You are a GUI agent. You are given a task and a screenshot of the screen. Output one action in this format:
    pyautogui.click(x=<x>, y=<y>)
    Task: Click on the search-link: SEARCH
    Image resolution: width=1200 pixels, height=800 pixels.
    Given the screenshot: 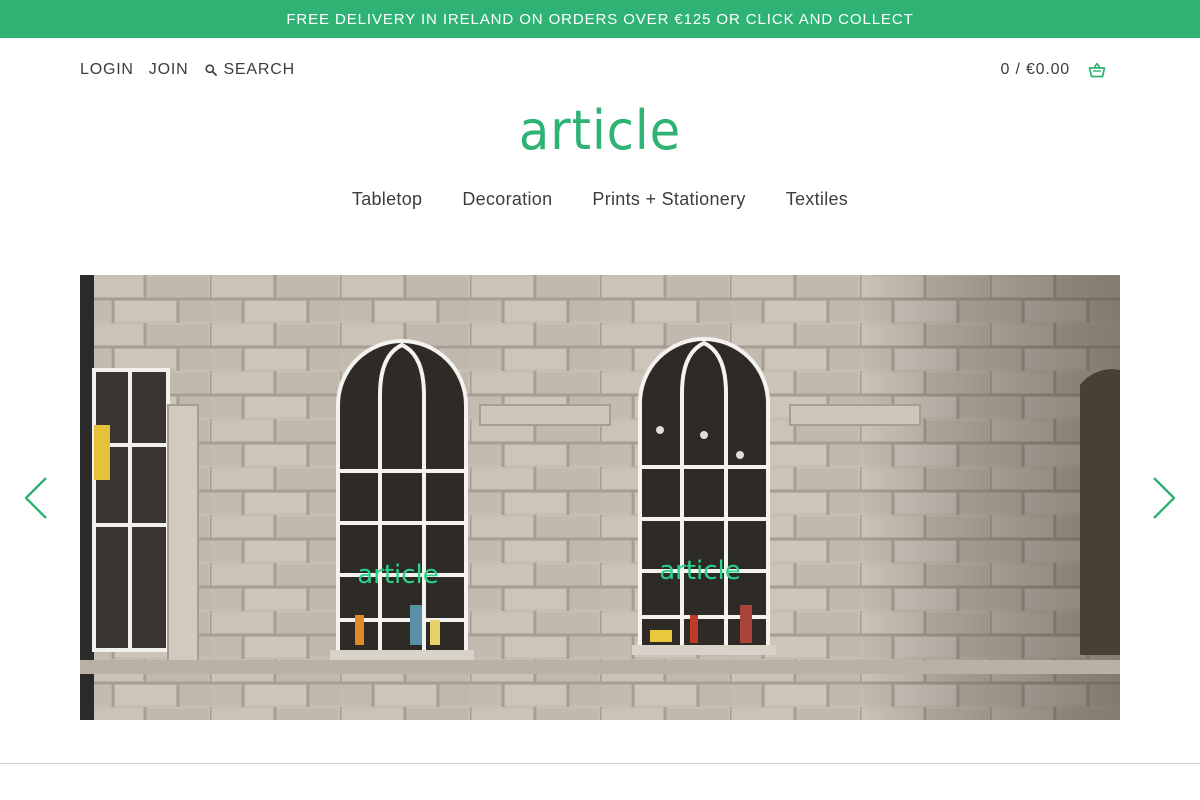 What is the action you would take?
    pyautogui.click(x=249, y=70)
    